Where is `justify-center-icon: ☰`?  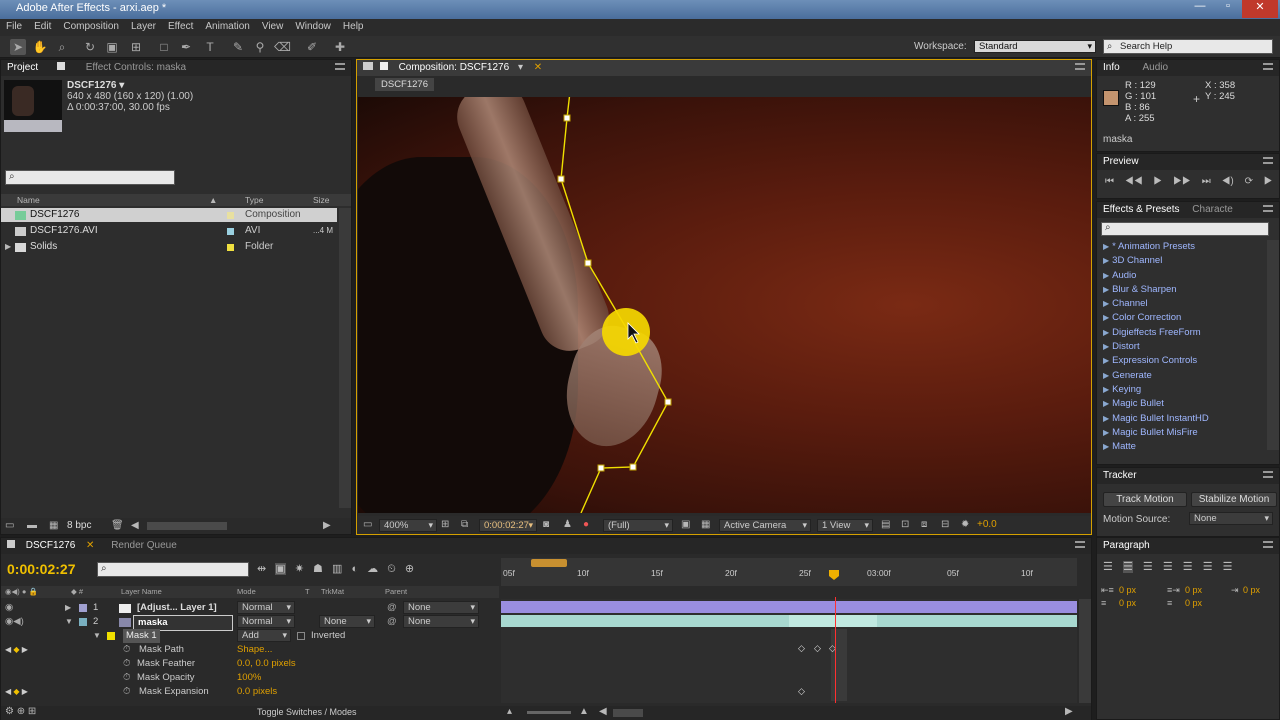
justify-center-icon: ☰ is located at coordinates (1188, 567).